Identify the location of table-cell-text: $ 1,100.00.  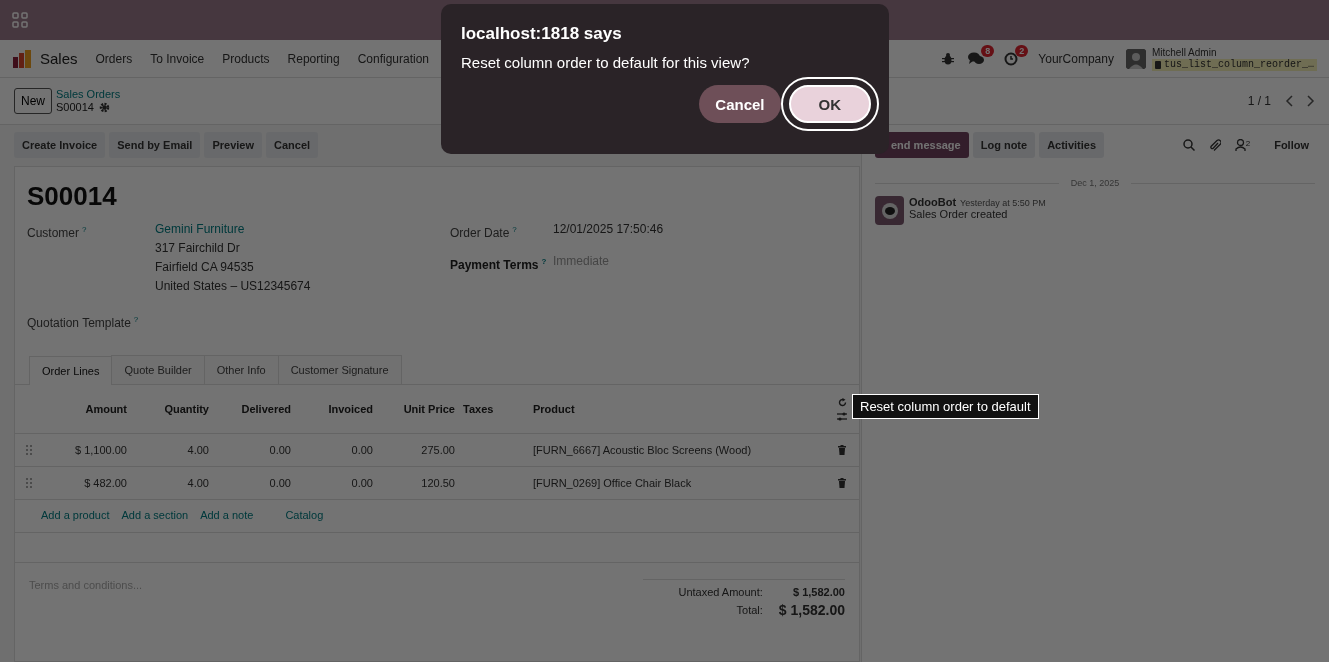
(100, 450).